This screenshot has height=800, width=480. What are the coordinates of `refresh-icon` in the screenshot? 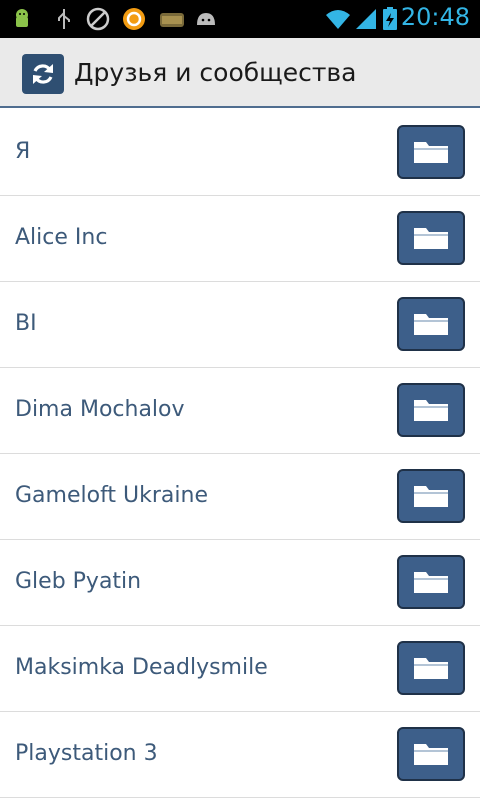 It's located at (43, 74).